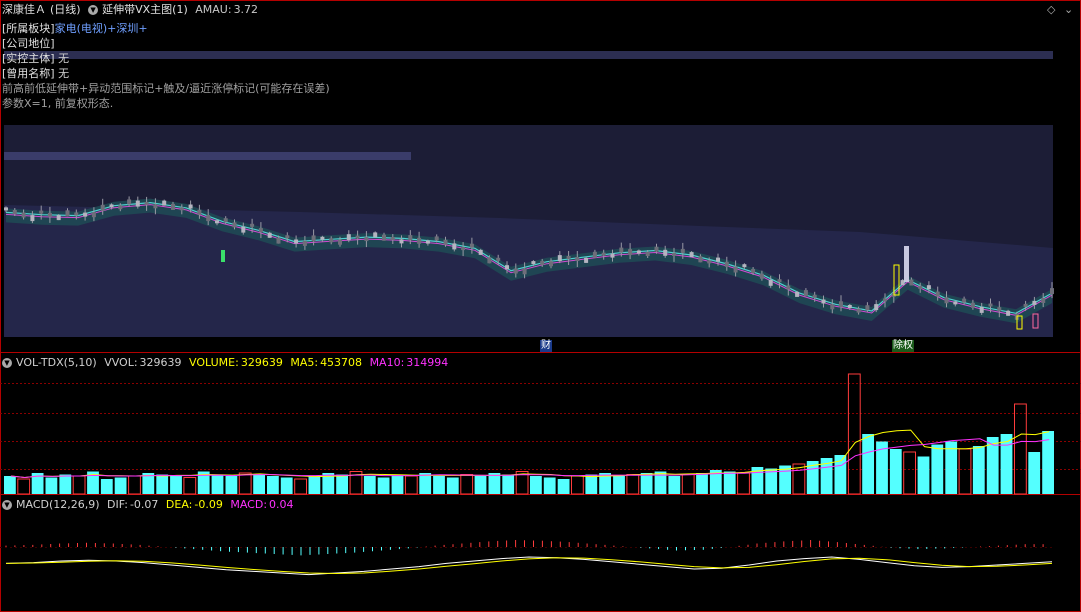 Image resolution: width=1081 pixels, height=612 pixels. Describe the element at coordinates (304, 362) in the screenshot. I see `ma5-label: MA5:` at that location.